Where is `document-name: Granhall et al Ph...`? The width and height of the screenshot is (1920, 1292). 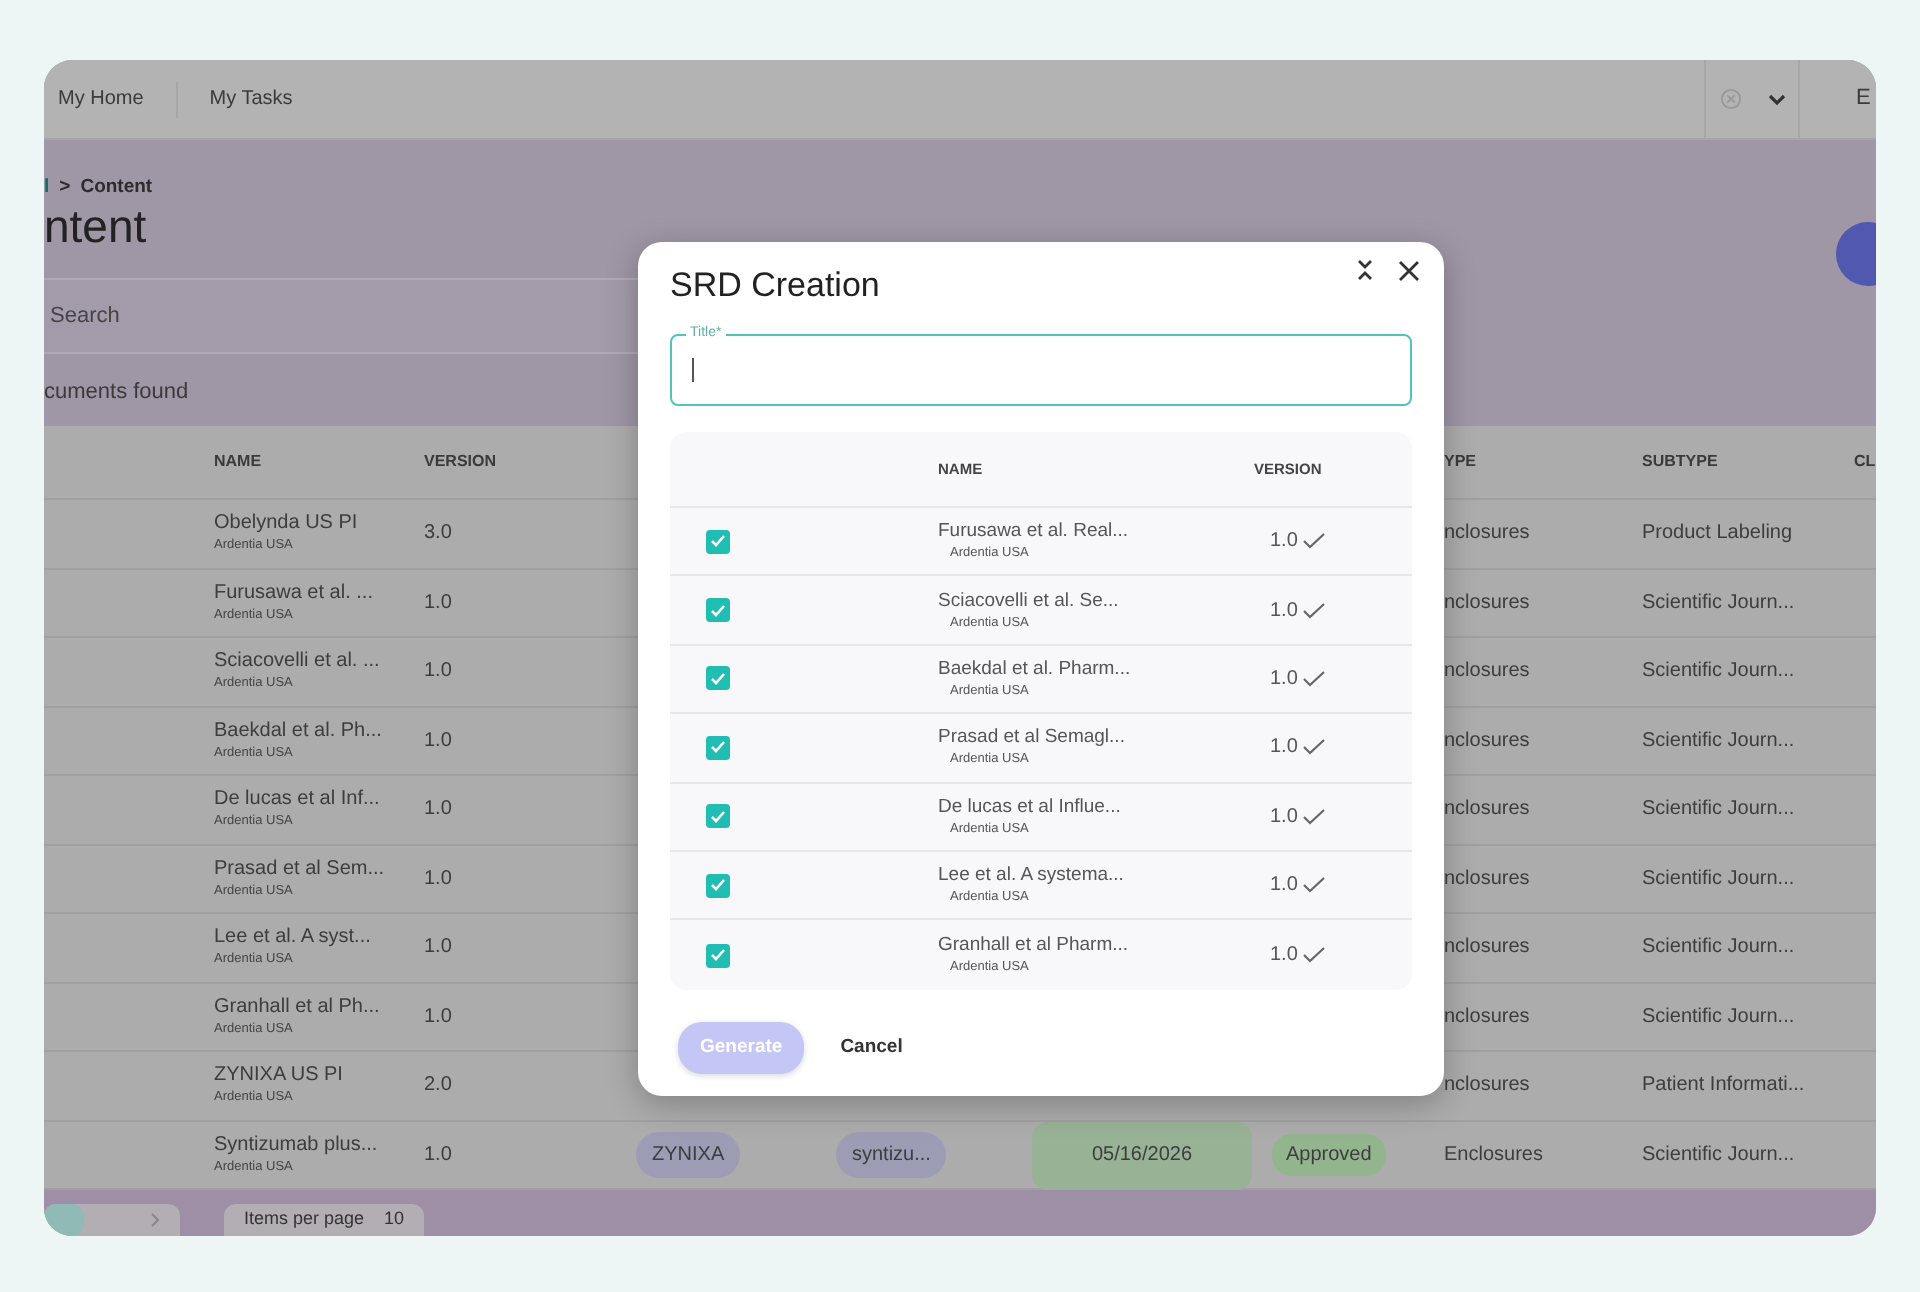
document-name: Granhall et al Ph... is located at coordinates (297, 1006).